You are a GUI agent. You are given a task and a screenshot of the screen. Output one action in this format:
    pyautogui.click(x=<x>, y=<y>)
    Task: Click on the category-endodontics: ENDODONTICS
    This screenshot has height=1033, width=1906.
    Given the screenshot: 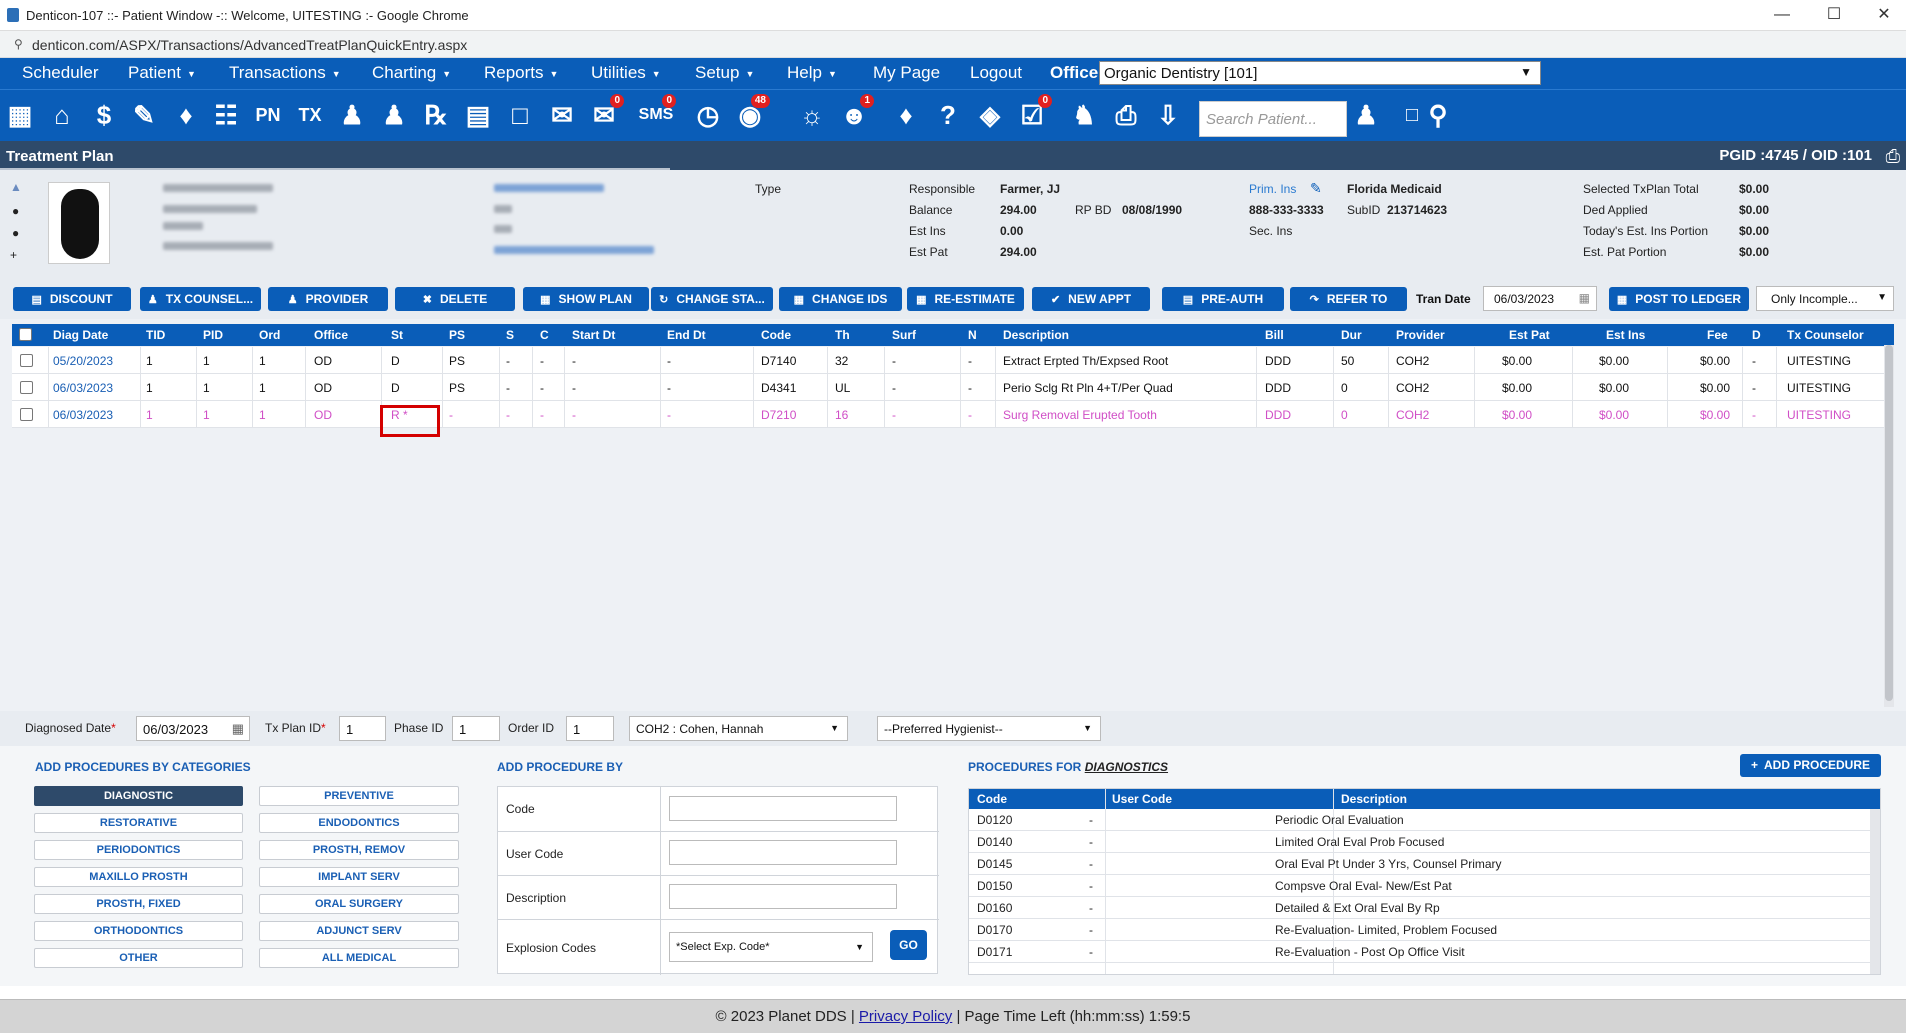 What is the action you would take?
    pyautogui.click(x=359, y=823)
    